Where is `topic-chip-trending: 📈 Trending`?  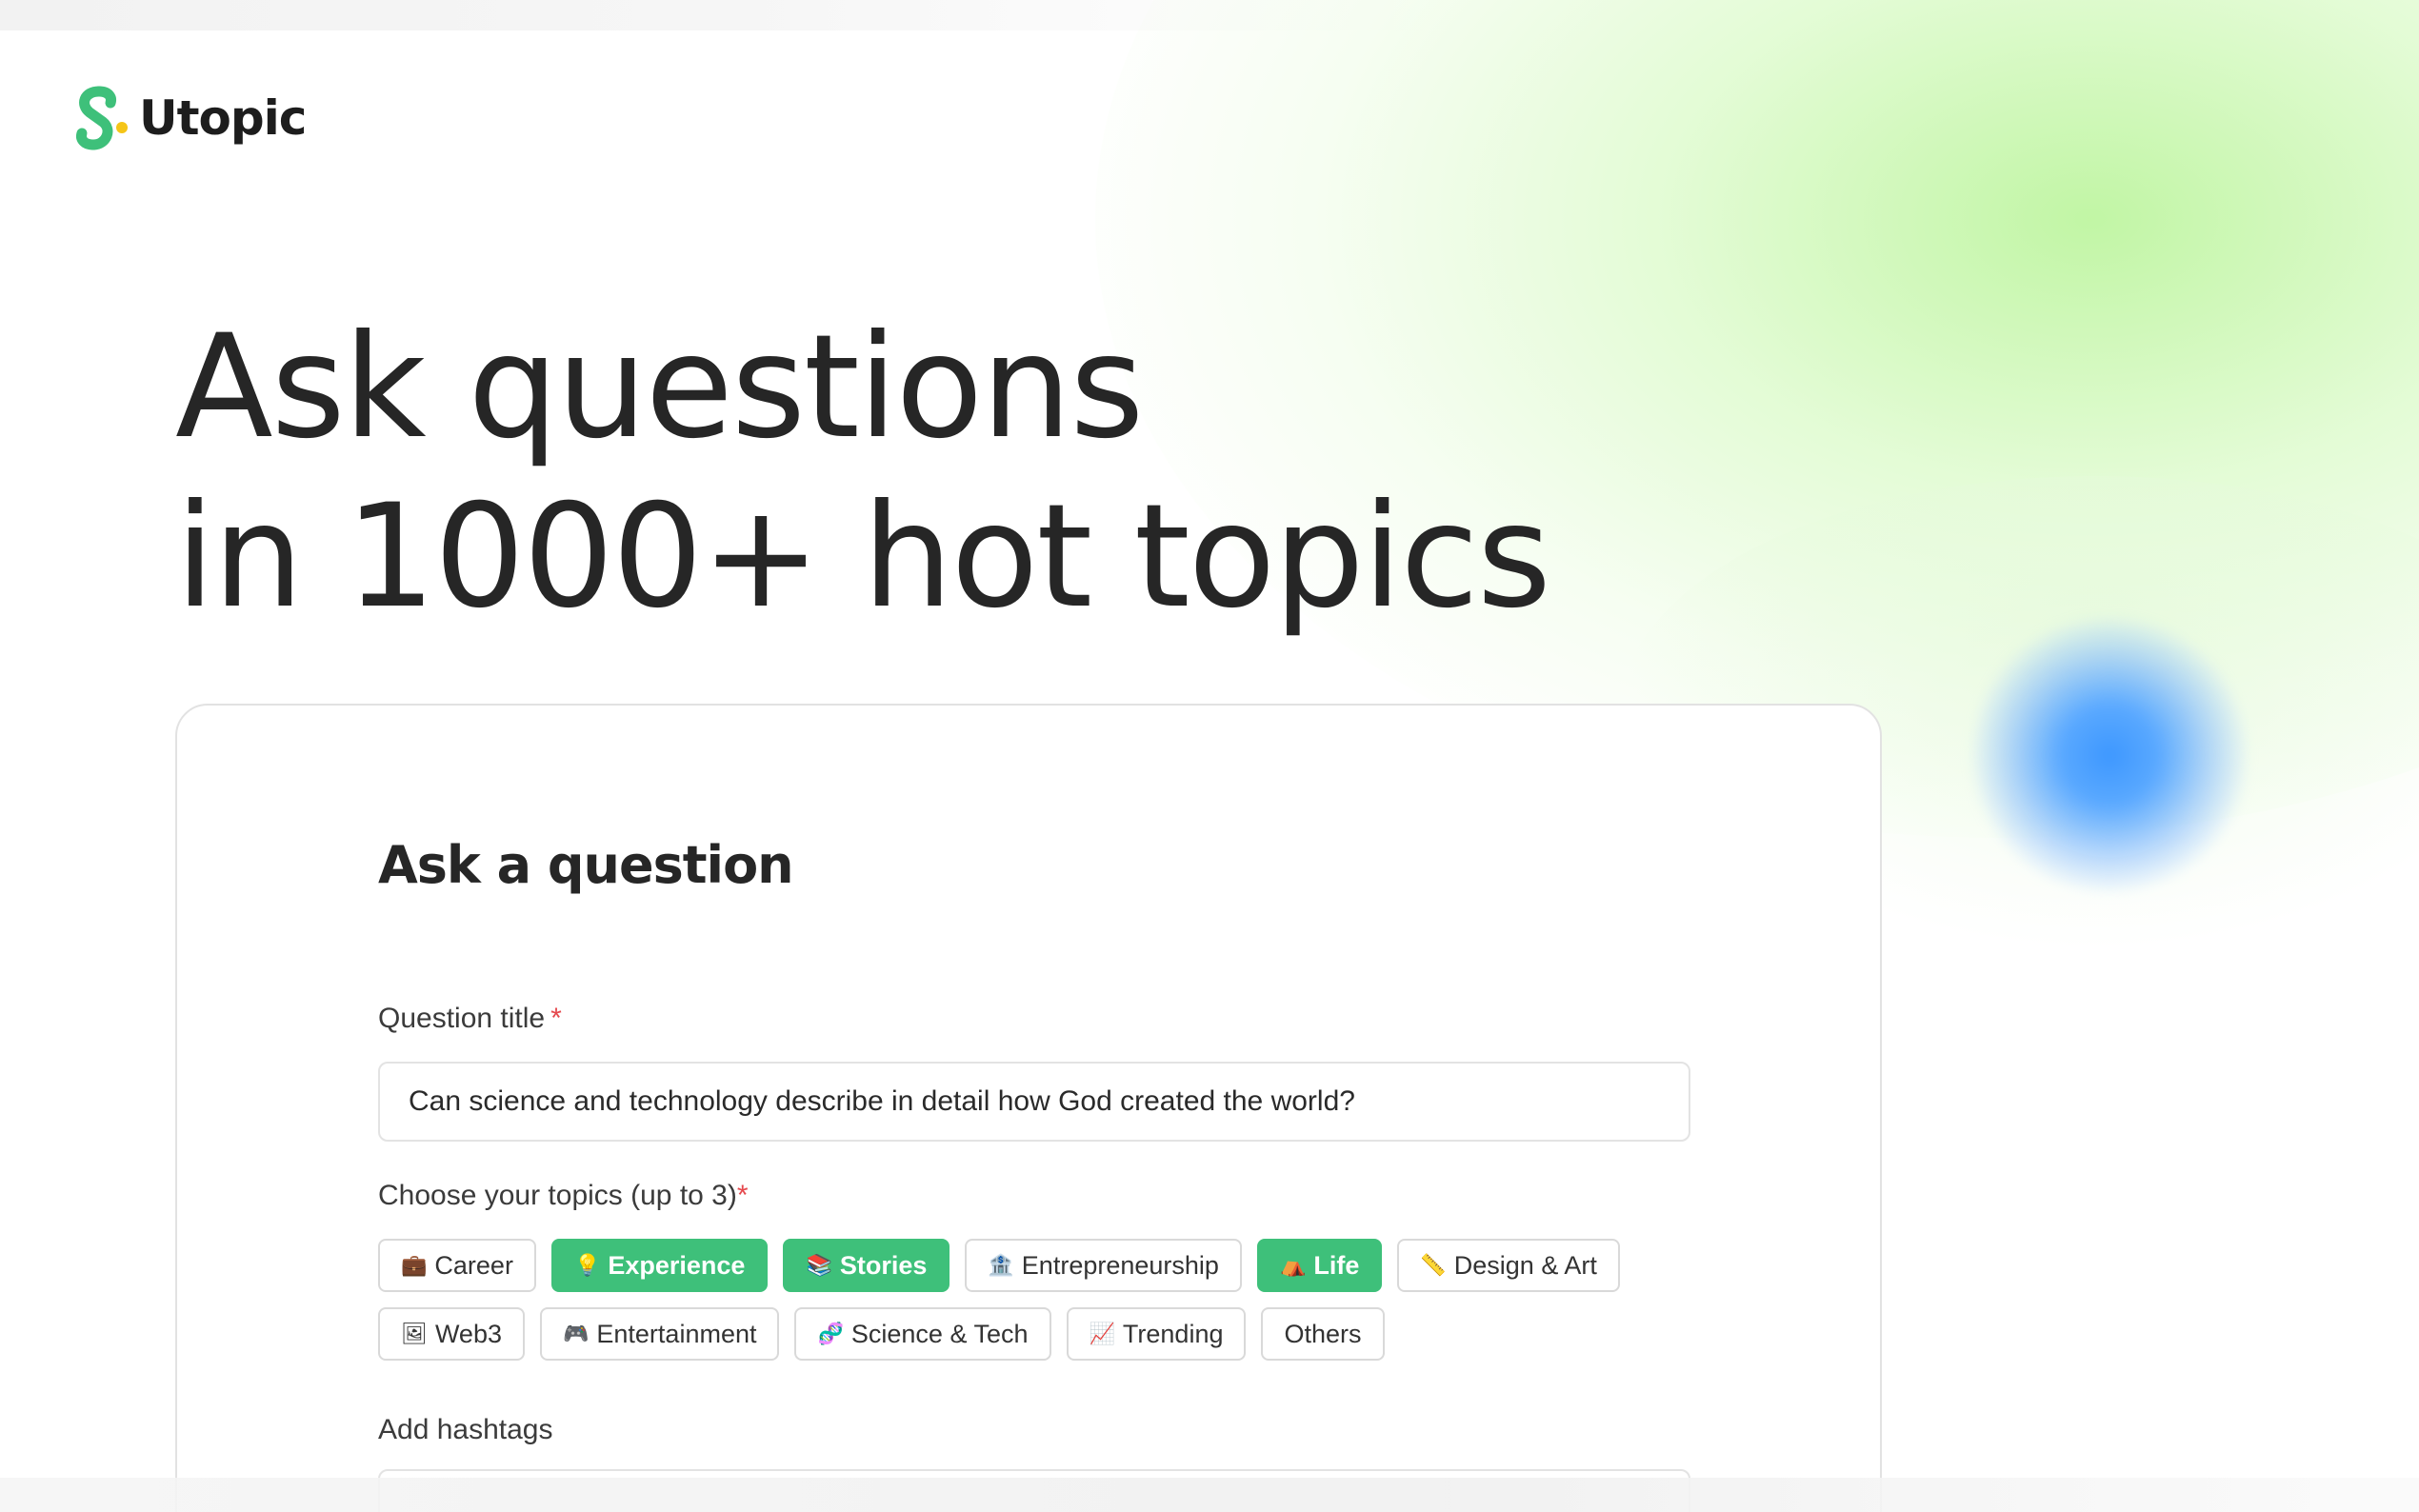
topic-chip-trending: 📈 Trending is located at coordinates (1156, 1334).